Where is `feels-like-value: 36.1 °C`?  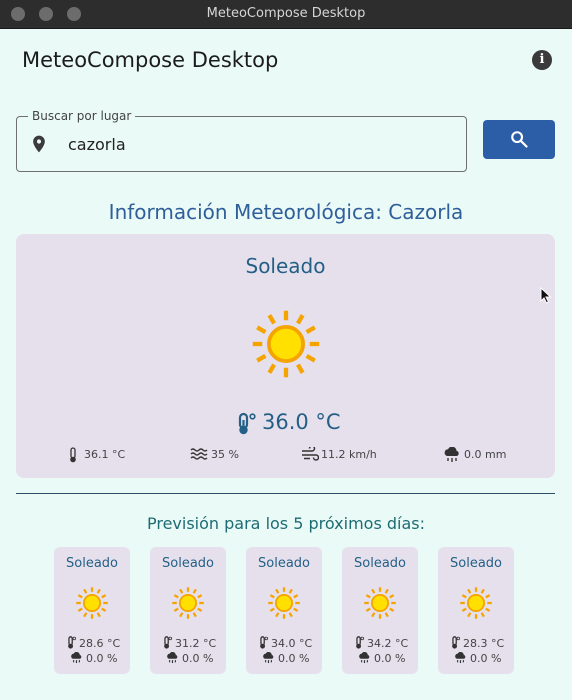
feels-like-value: 36.1 °C is located at coordinates (105, 454).